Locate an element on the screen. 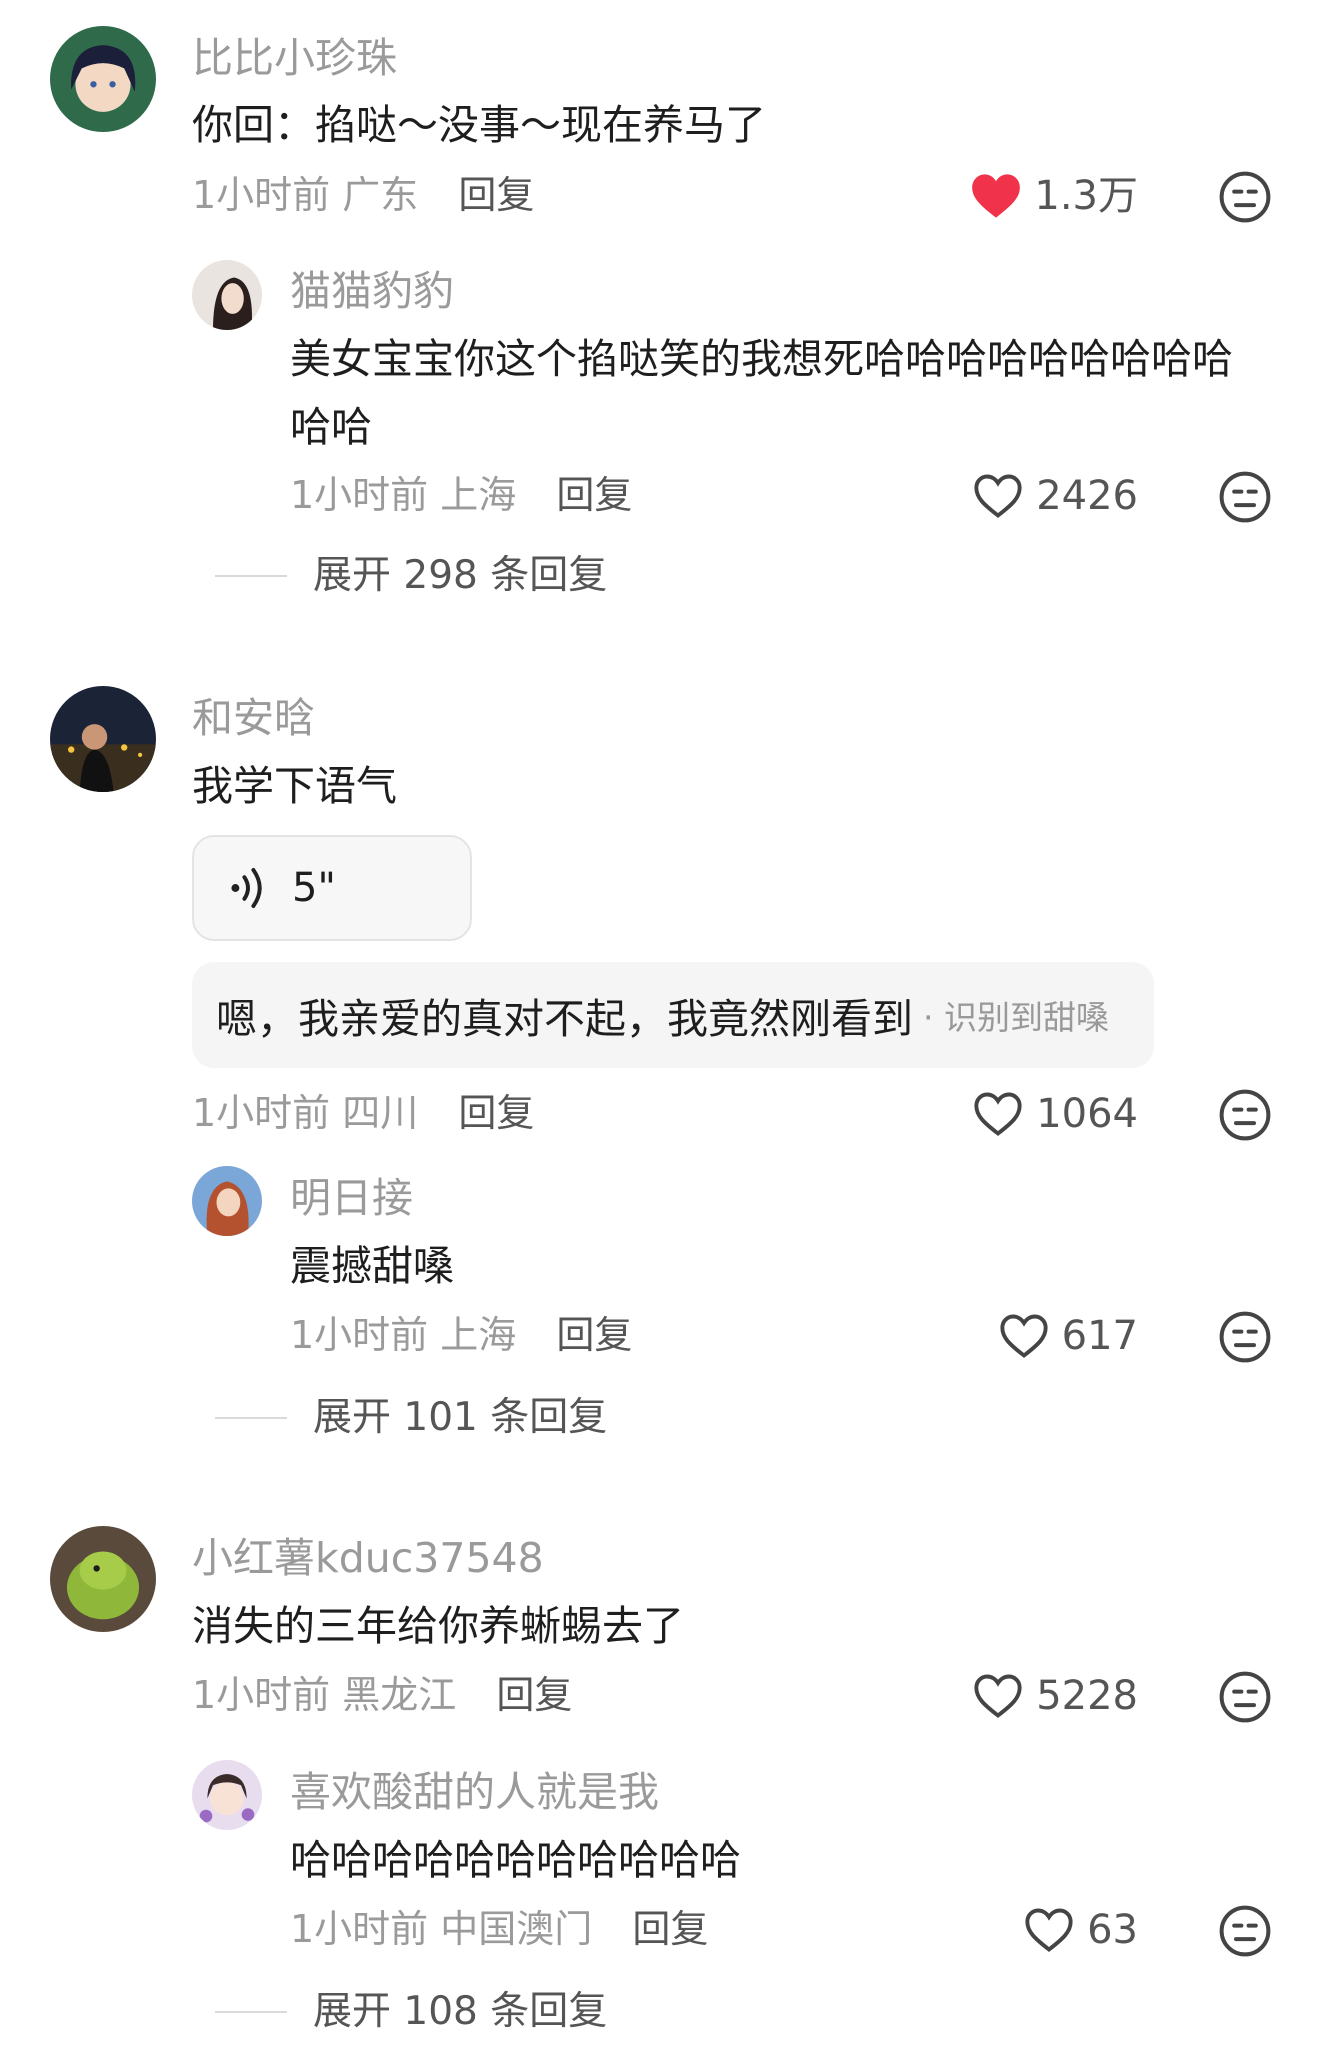 This screenshot has width=1320, height=2070. expand-replies-label: 展开 298 条回复 is located at coordinates (460, 575).